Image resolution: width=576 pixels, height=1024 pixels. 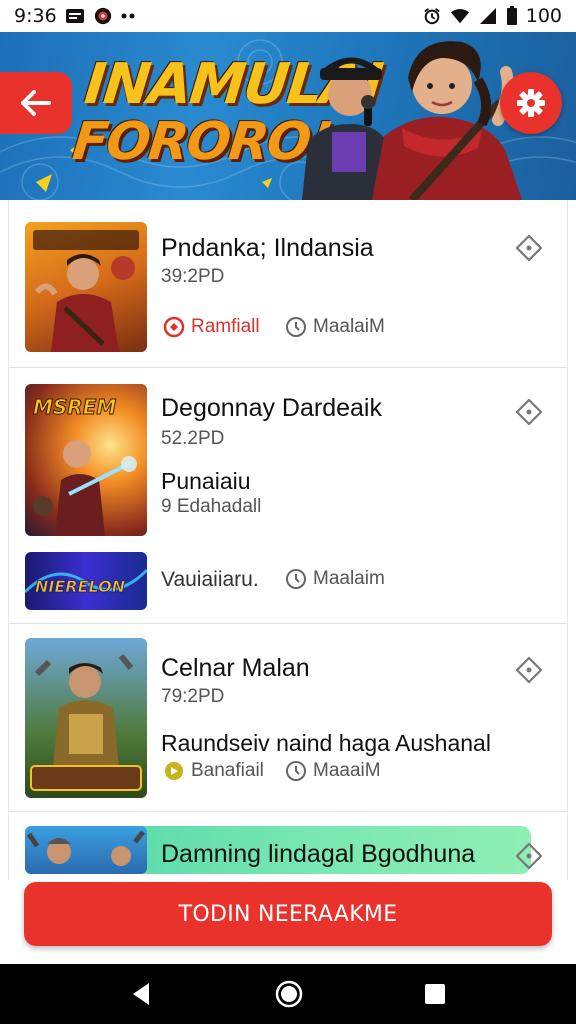 I want to click on time-meta: MaaaiM, so click(x=333, y=771).